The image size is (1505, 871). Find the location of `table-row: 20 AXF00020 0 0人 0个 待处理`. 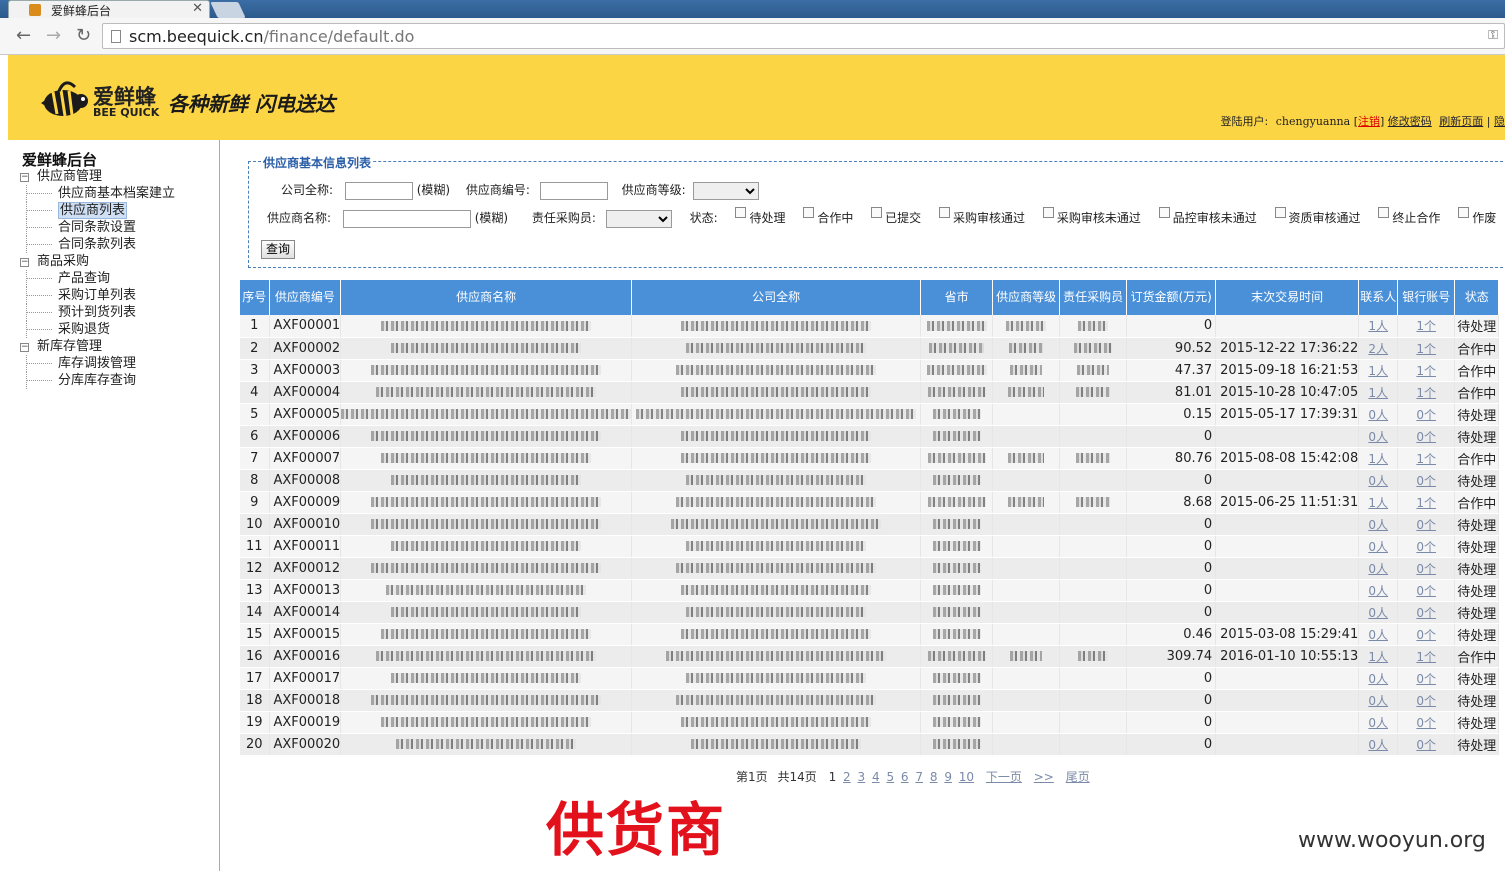

table-row: 20 AXF00020 0 0人 0个 待处理 is located at coordinates (870, 744).